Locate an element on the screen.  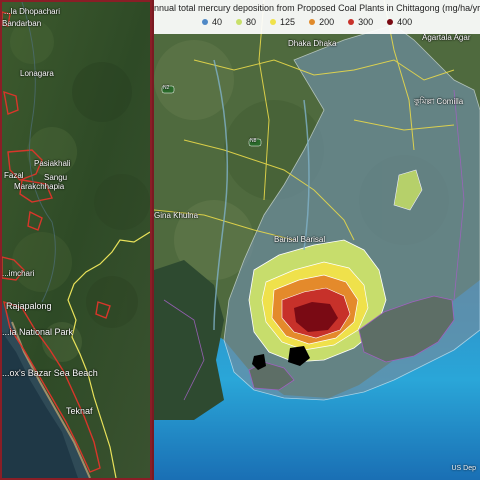
place-dhaka: Dhaka Dhaka is located at coordinates (312, 43).